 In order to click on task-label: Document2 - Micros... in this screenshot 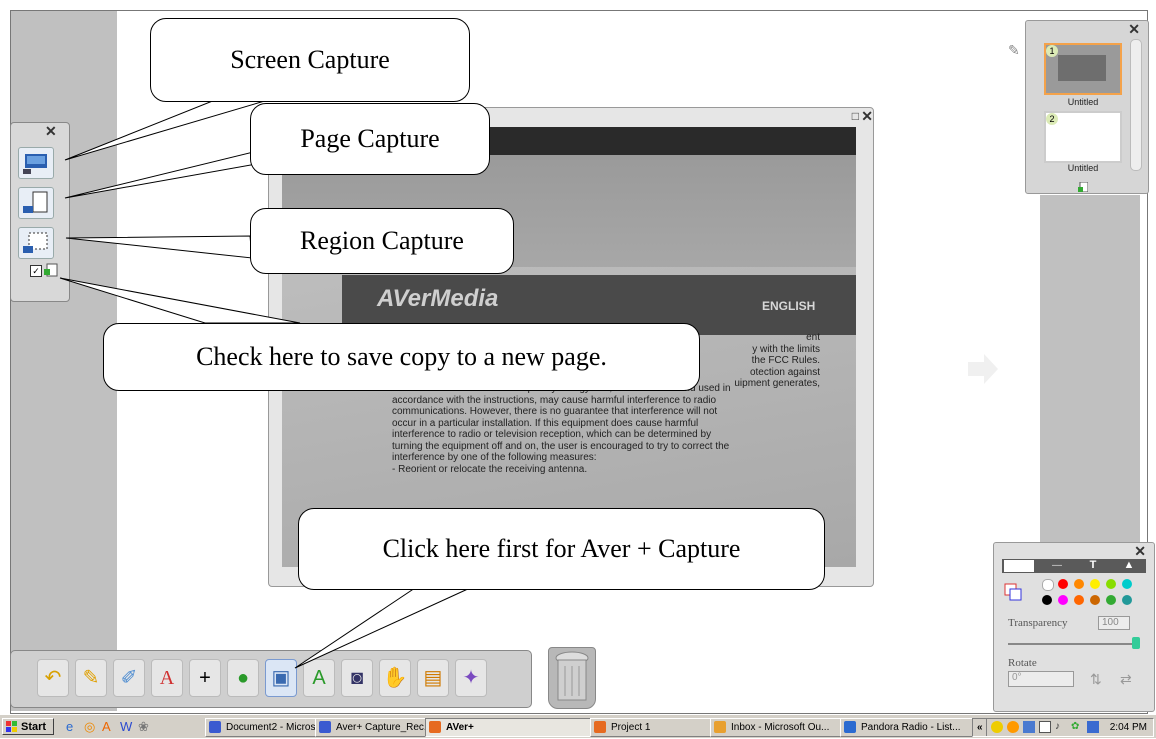, I will do `click(275, 727)`.